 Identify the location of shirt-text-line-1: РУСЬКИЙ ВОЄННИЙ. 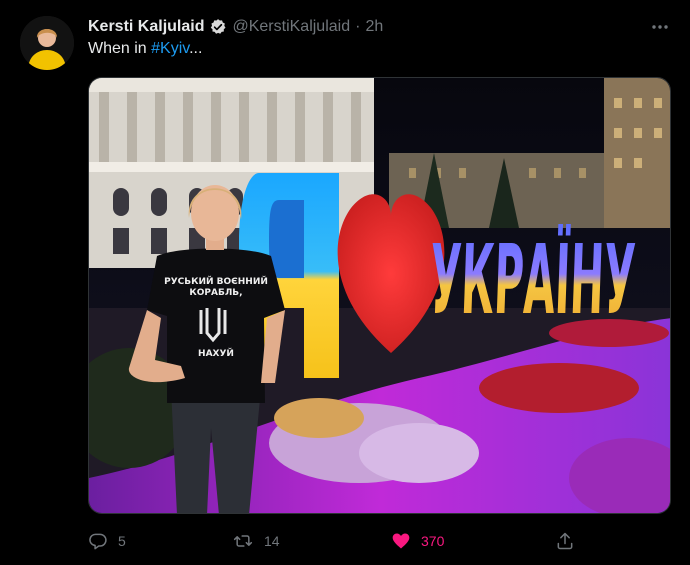
(216, 281).